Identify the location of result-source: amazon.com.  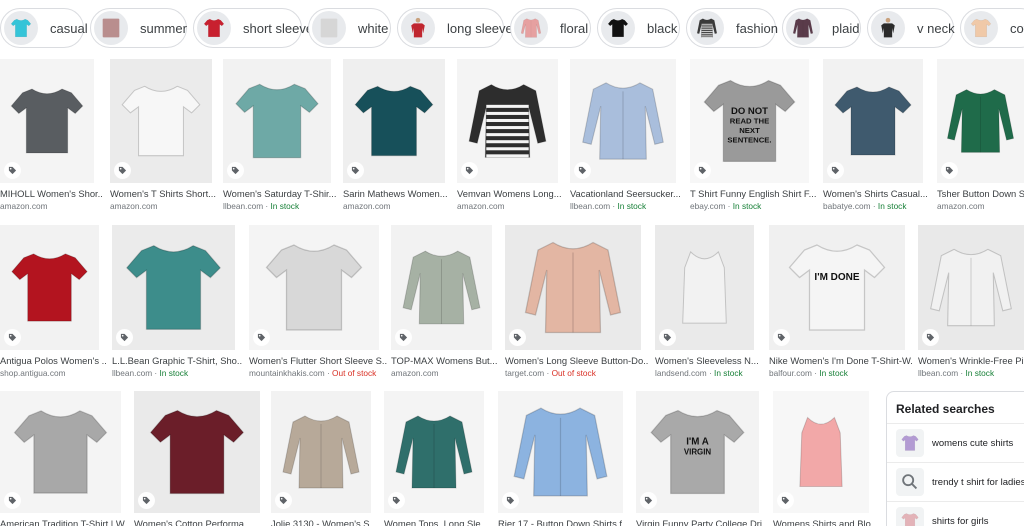
(367, 206).